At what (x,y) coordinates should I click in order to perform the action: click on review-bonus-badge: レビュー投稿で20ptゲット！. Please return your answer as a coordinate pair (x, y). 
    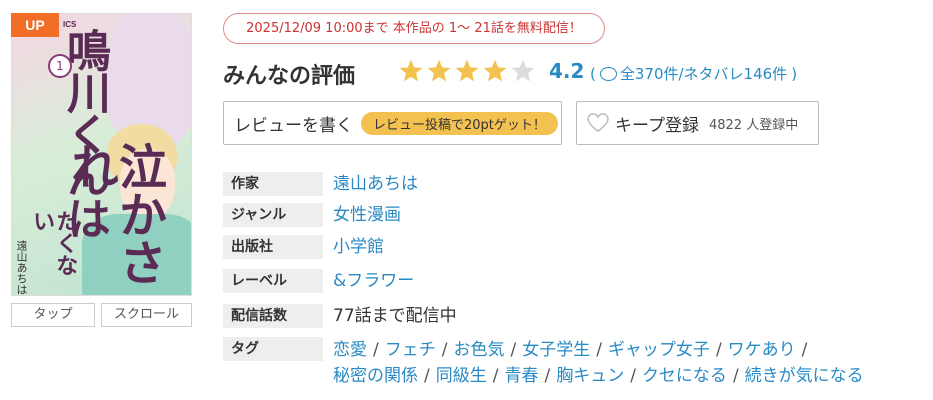
    Looking at the image, I should click on (459, 123).